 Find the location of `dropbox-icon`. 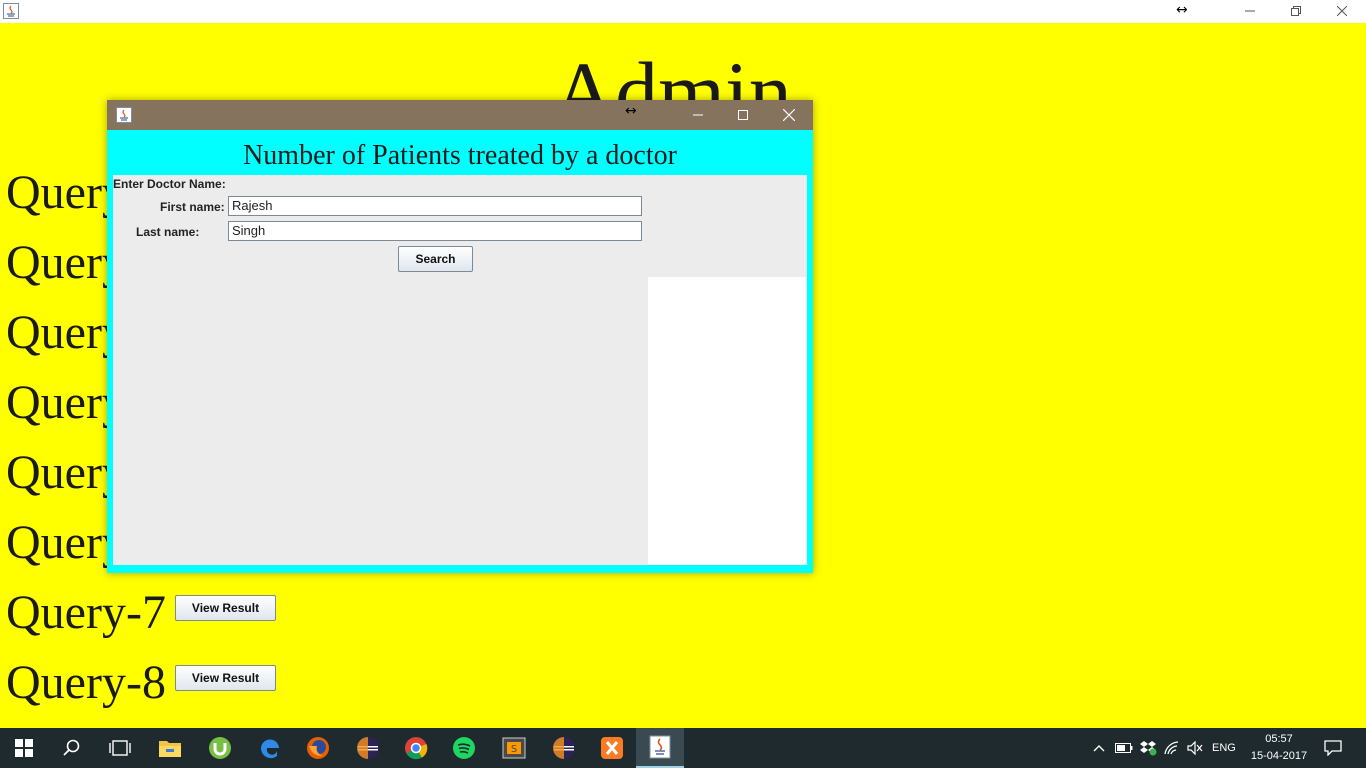

dropbox-icon is located at coordinates (1148, 748).